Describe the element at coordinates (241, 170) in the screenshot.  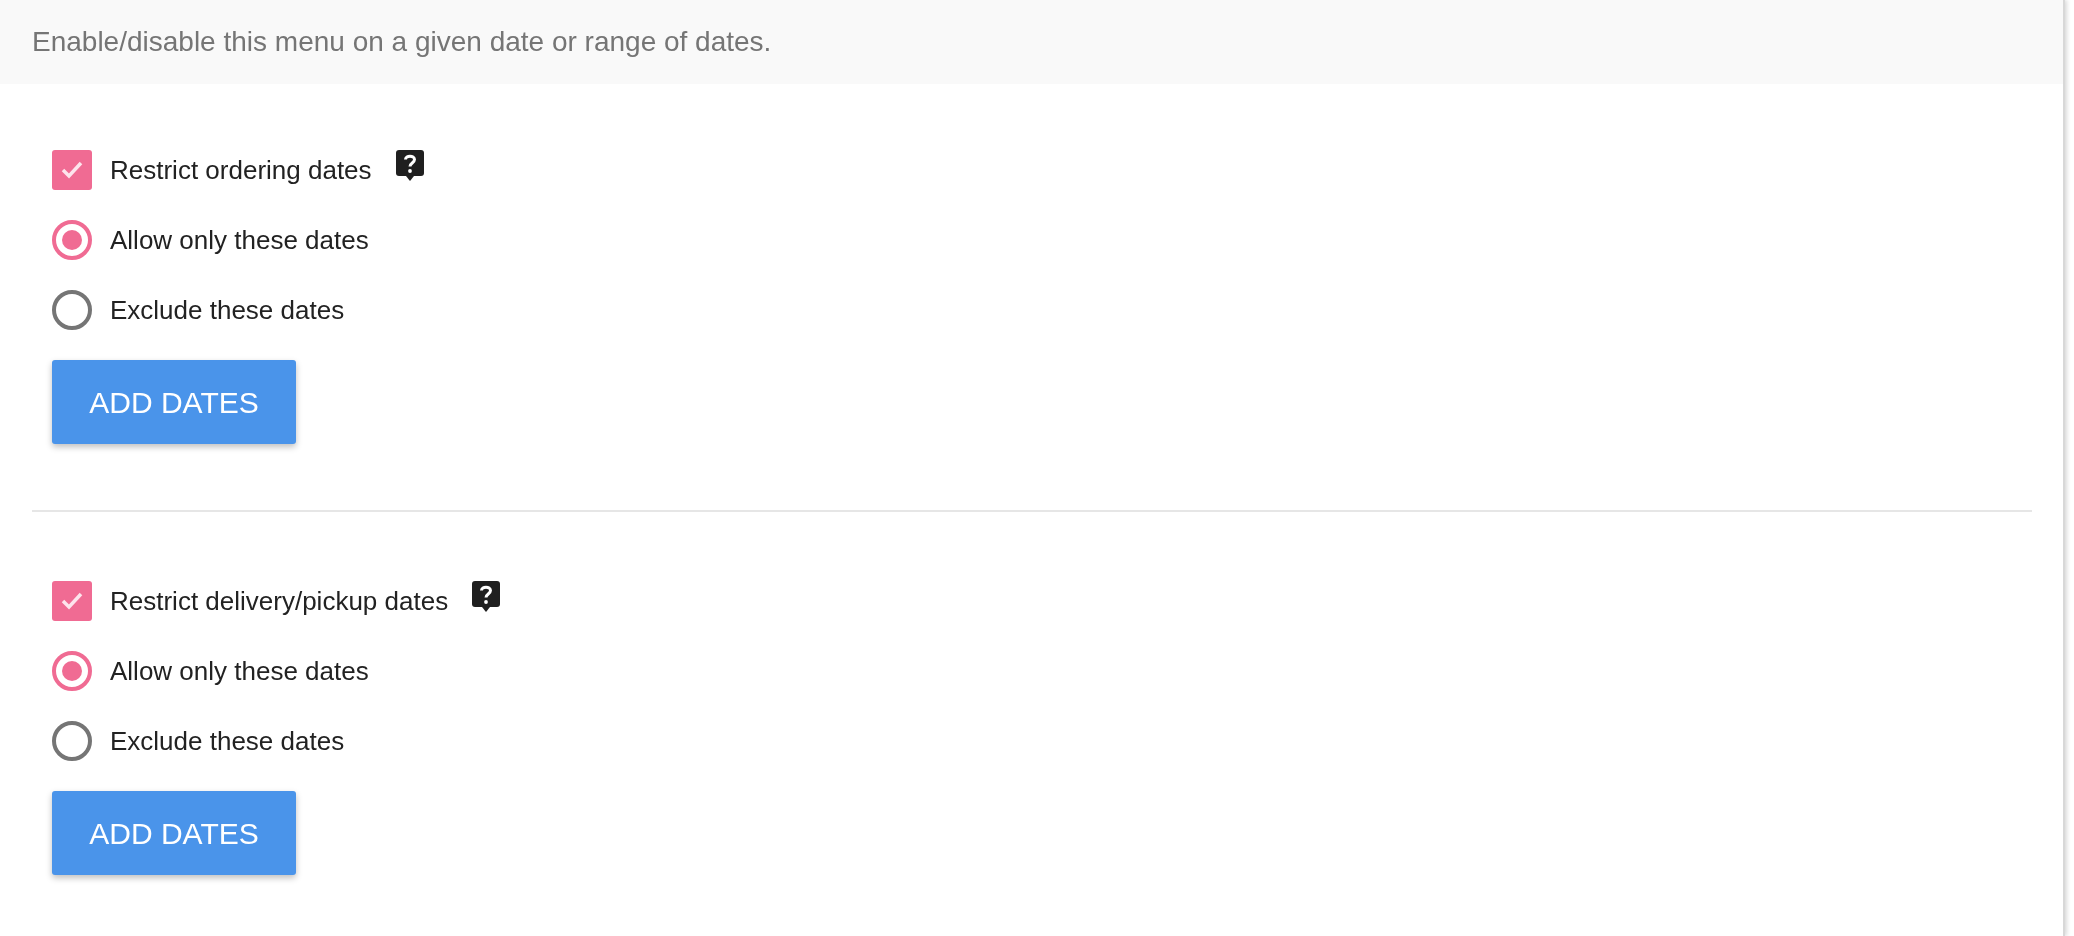
I see `checkbox-label: Restrict ordering dates` at that location.